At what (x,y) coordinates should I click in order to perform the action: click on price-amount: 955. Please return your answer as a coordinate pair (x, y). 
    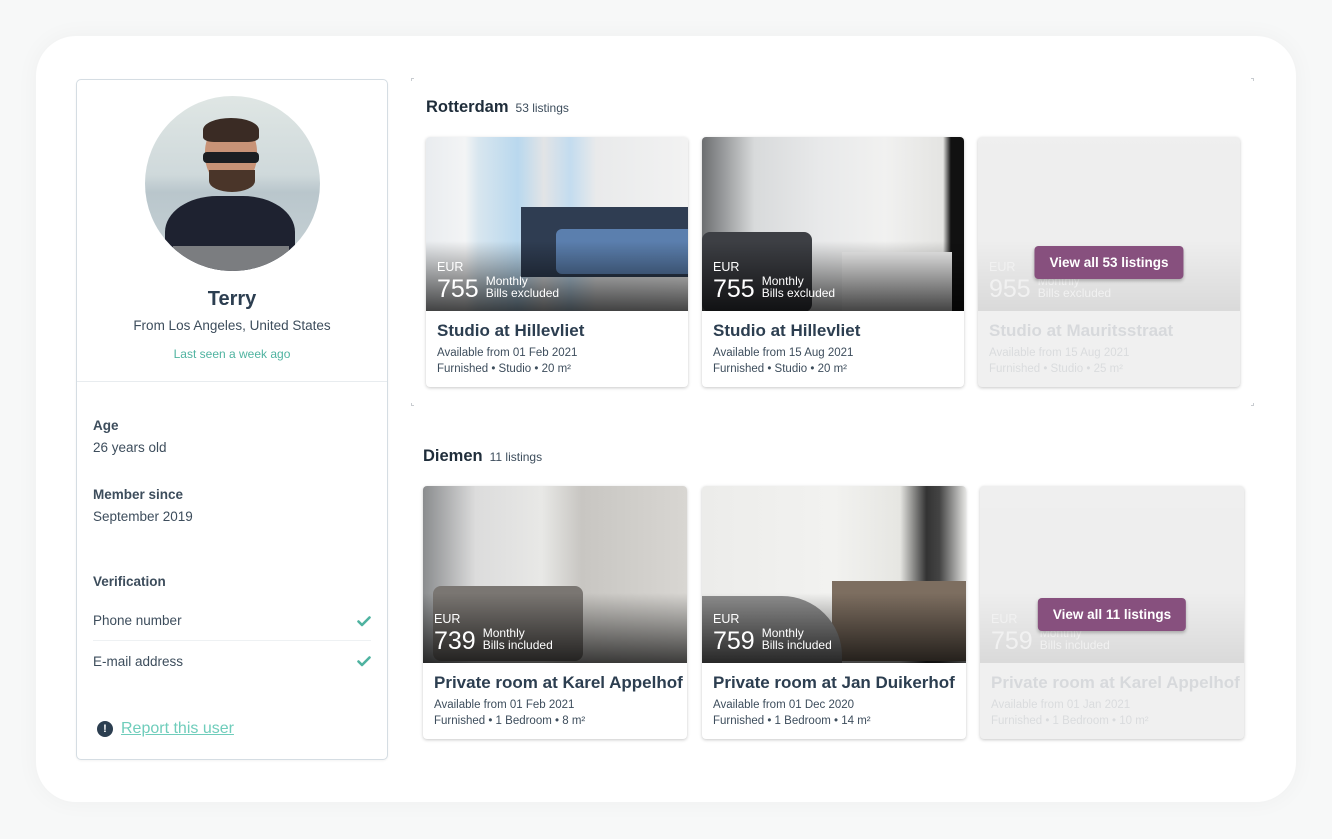
    Looking at the image, I should click on (1010, 289).